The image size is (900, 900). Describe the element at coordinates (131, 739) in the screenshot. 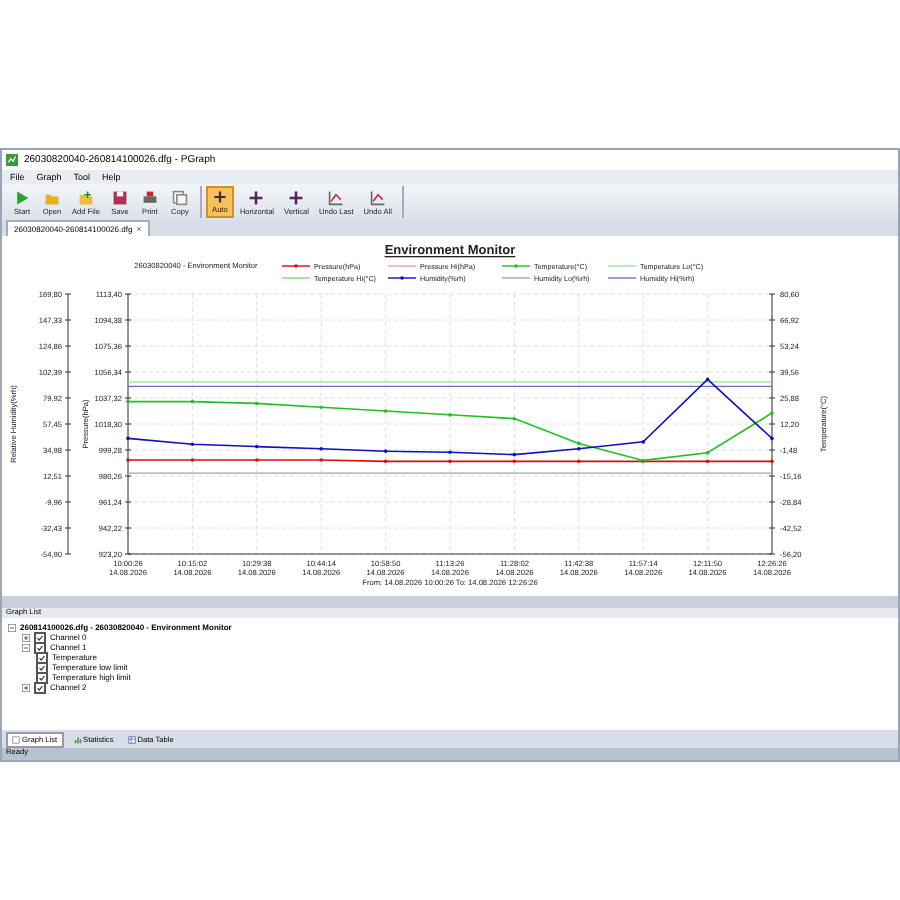

I see `table-icon` at that location.